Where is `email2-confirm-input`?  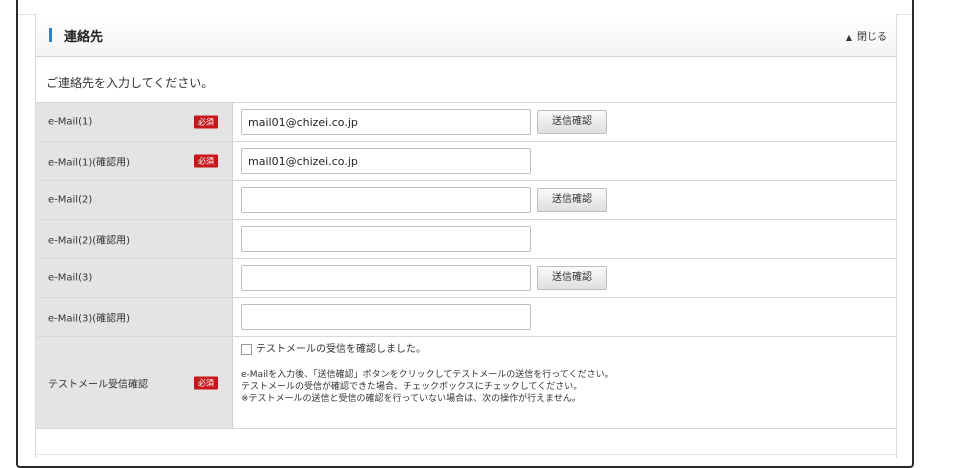 email2-confirm-input is located at coordinates (386, 239).